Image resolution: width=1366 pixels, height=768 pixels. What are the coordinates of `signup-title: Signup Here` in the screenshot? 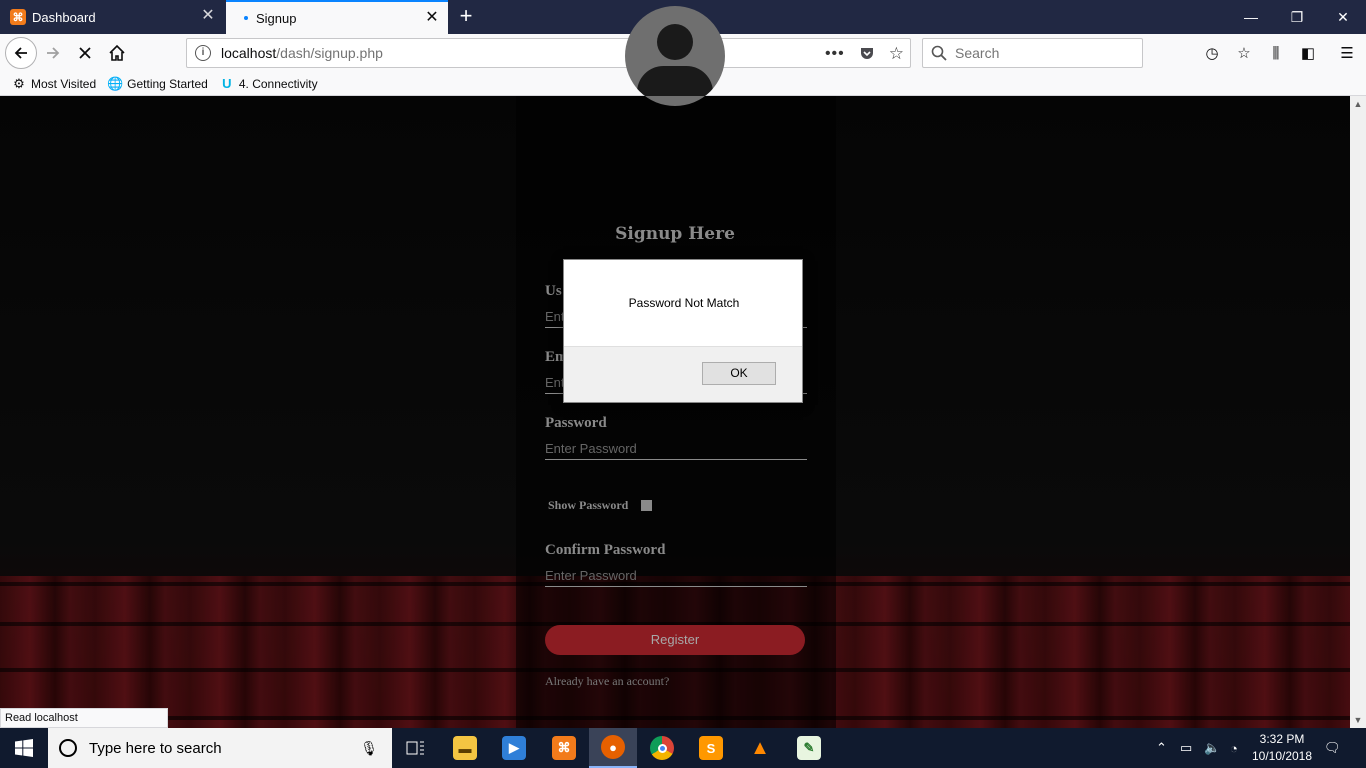 It's located at (675, 234).